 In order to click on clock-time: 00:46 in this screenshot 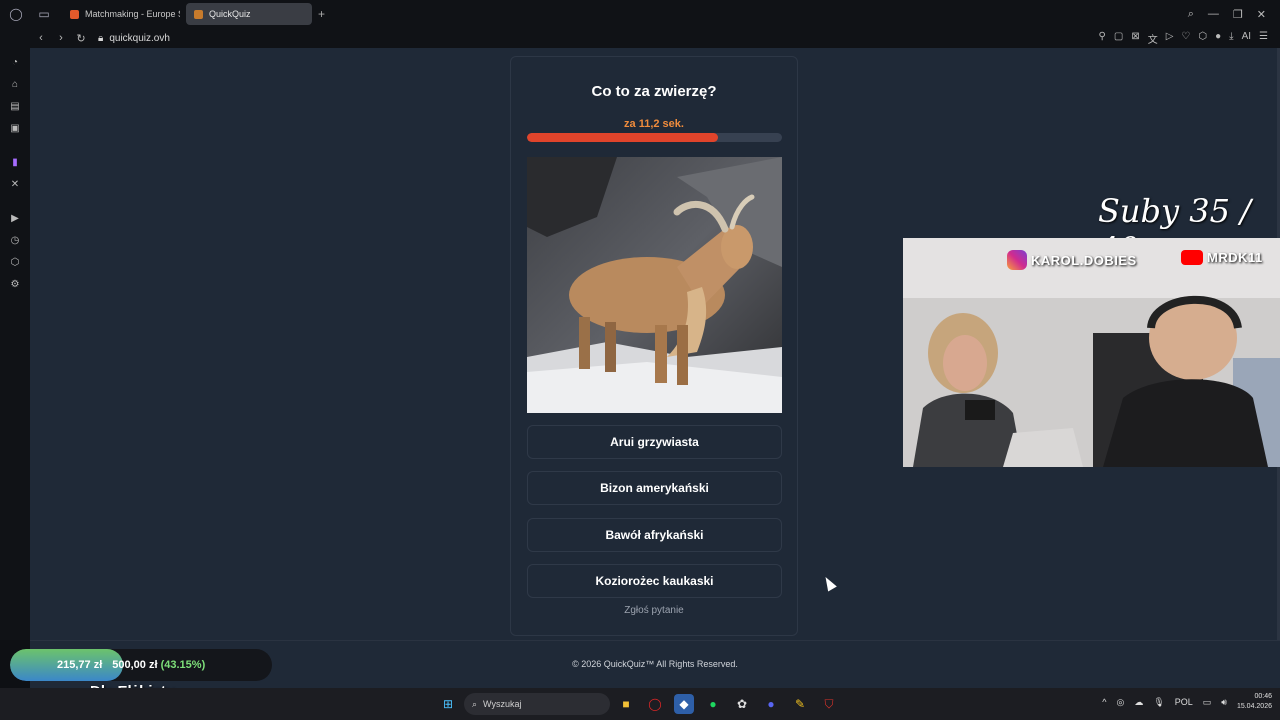, I will do `click(1263, 696)`.